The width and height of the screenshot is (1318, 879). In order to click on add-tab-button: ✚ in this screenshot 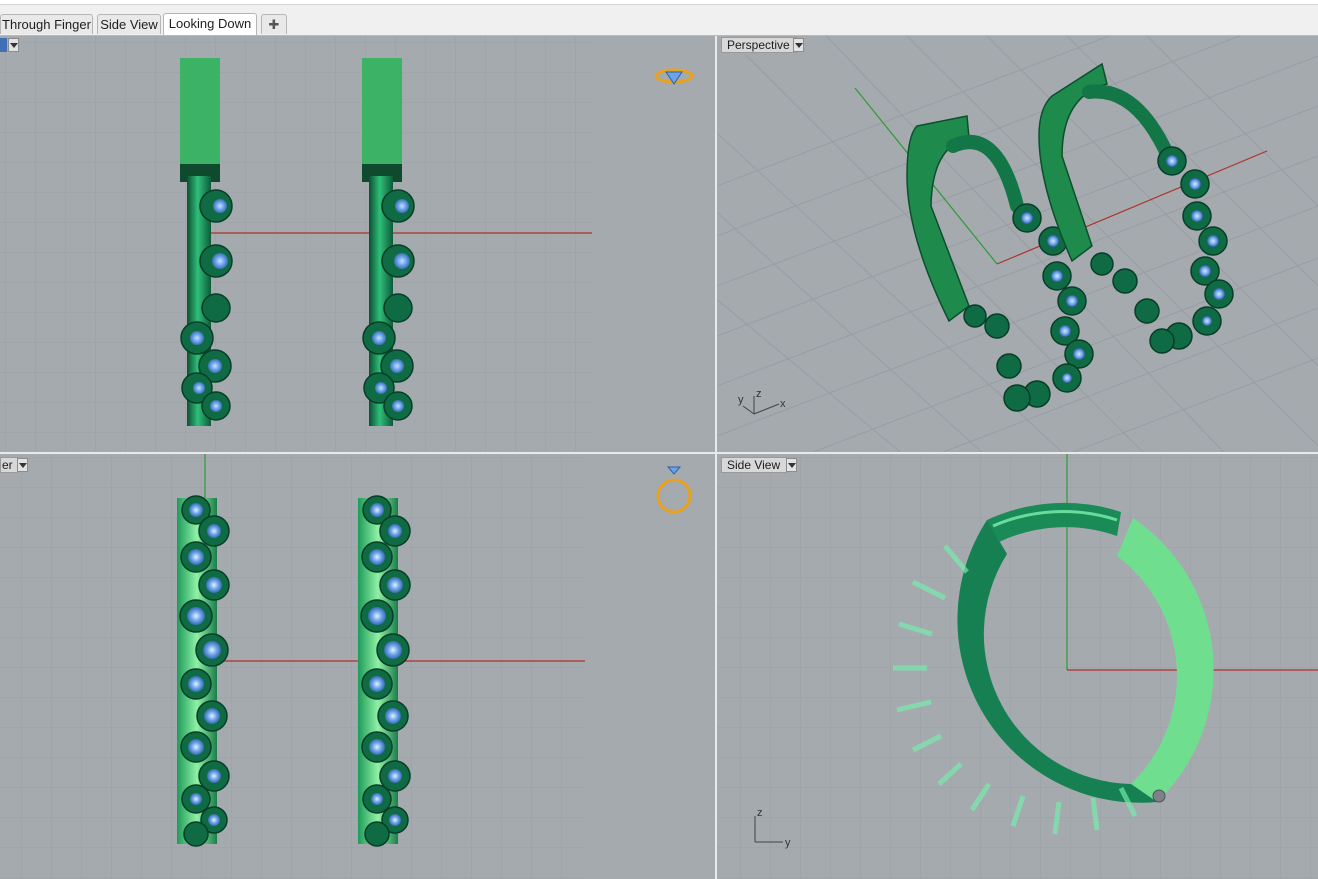, I will do `click(274, 24)`.